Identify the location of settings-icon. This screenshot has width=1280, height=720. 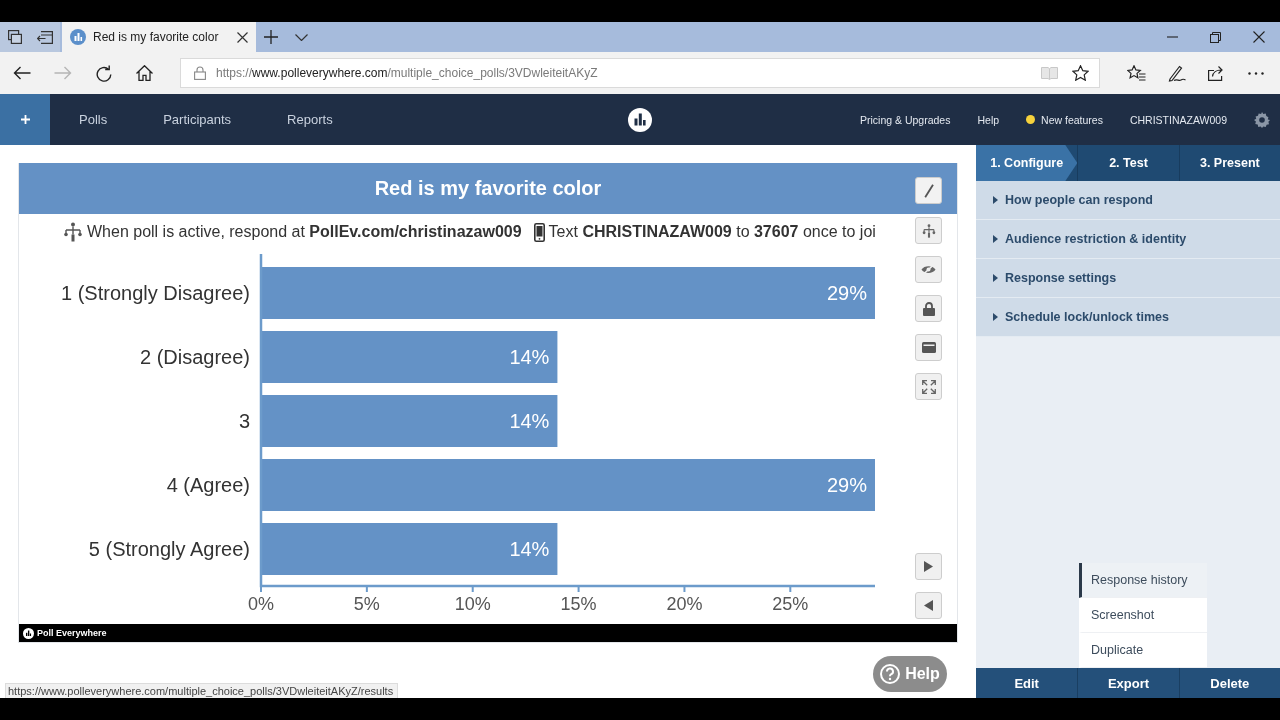
(1262, 119).